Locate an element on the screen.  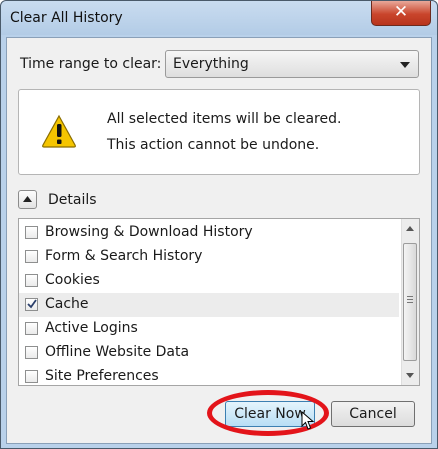
list-item: Site Preferences is located at coordinates (209, 375).